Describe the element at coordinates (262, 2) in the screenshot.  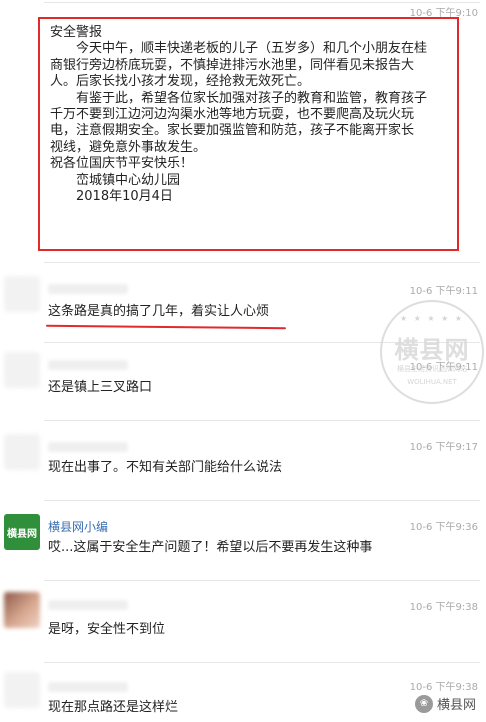
I see `top-divider` at that location.